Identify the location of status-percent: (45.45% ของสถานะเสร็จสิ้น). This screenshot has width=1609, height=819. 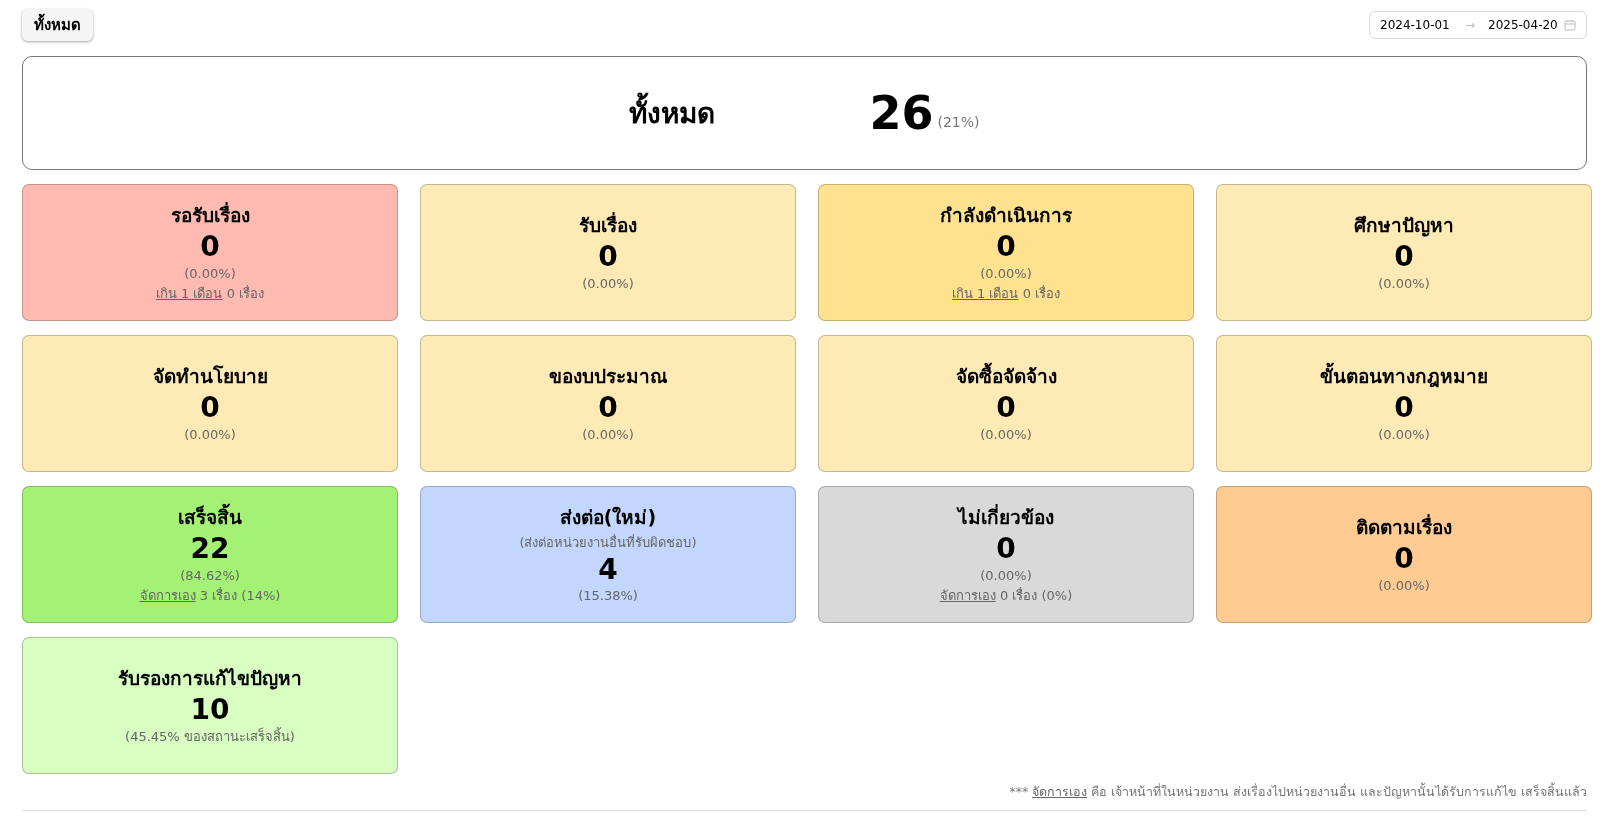
(210, 736).